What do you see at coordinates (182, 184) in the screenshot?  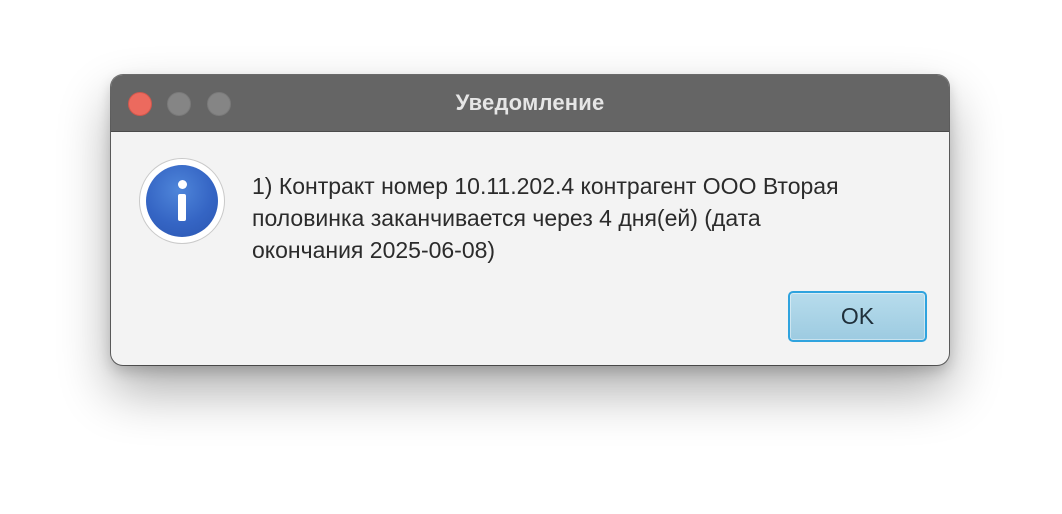 I see `info-icon-dot` at bounding box center [182, 184].